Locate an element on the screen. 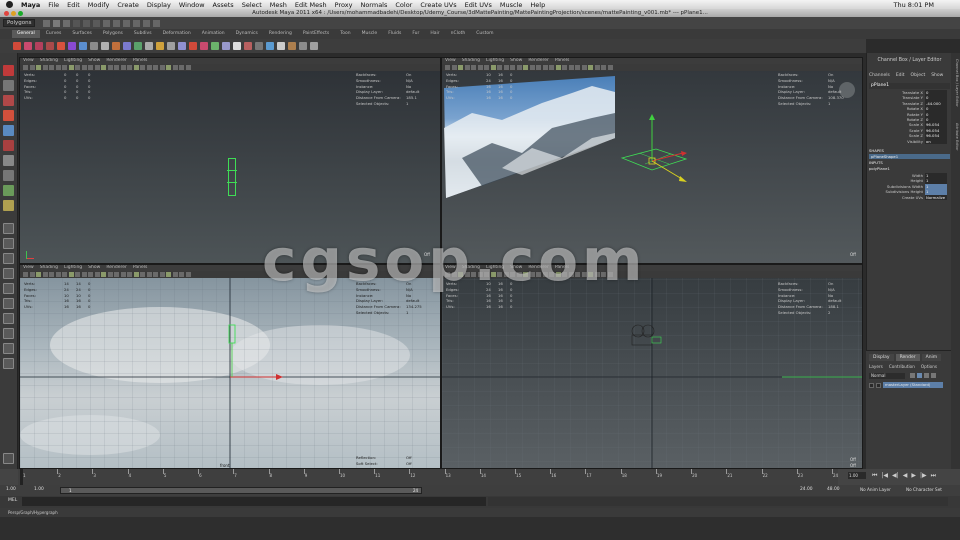 The image size is (960, 540). menu-edit-uvs: Edit UVs is located at coordinates (478, 5).